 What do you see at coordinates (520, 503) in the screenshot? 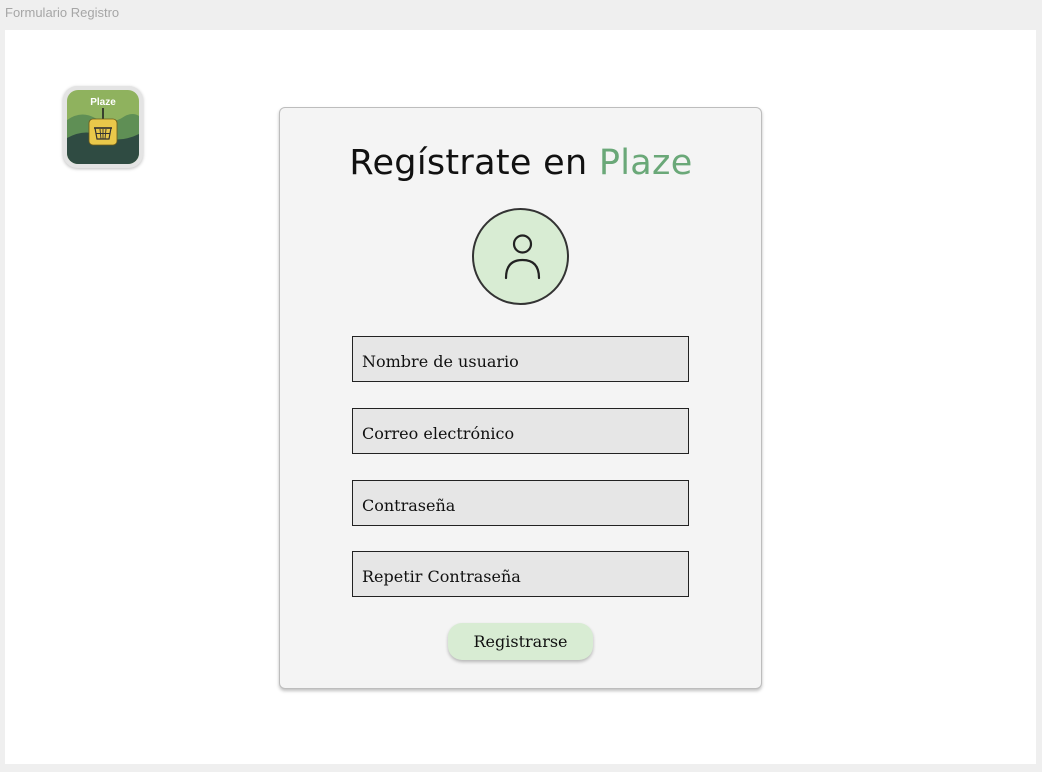
I see `password-field` at bounding box center [520, 503].